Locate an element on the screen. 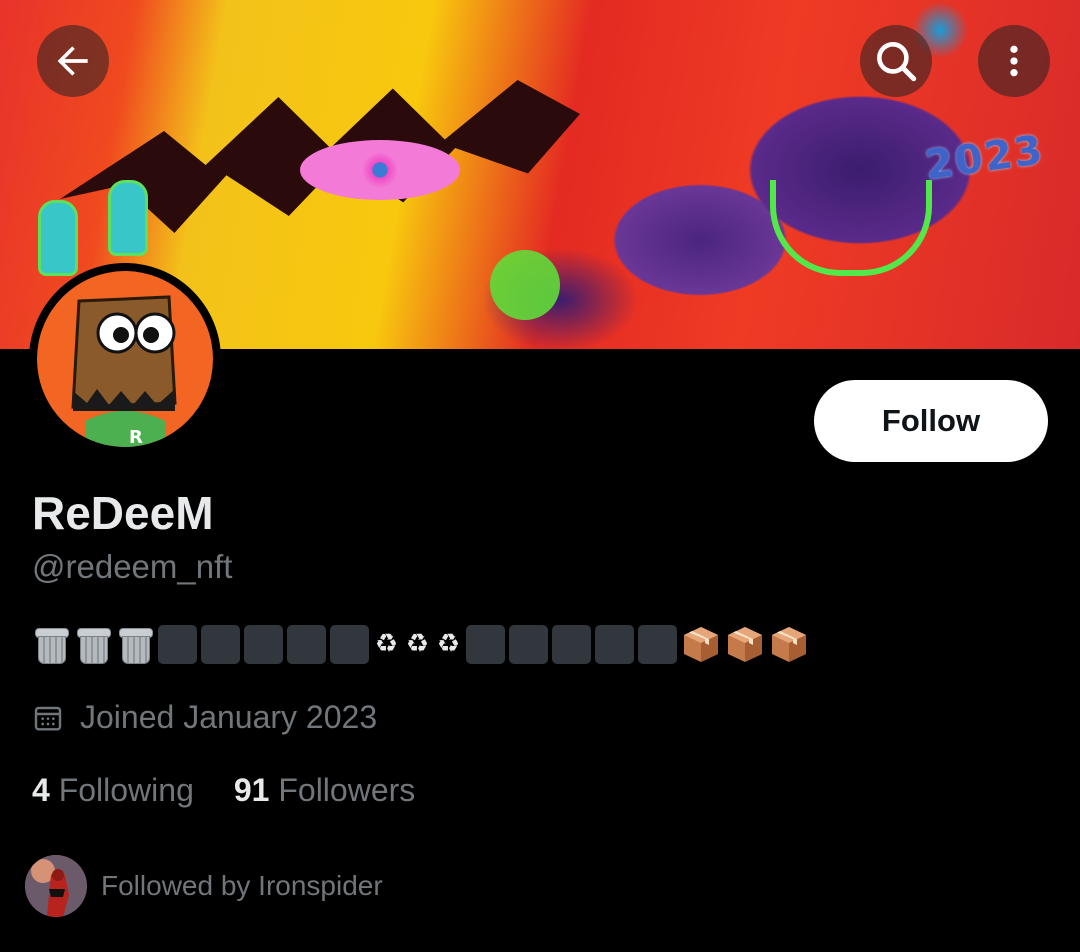 This screenshot has width=1080, height=952. followers-count: 91 is located at coordinates (251, 790).